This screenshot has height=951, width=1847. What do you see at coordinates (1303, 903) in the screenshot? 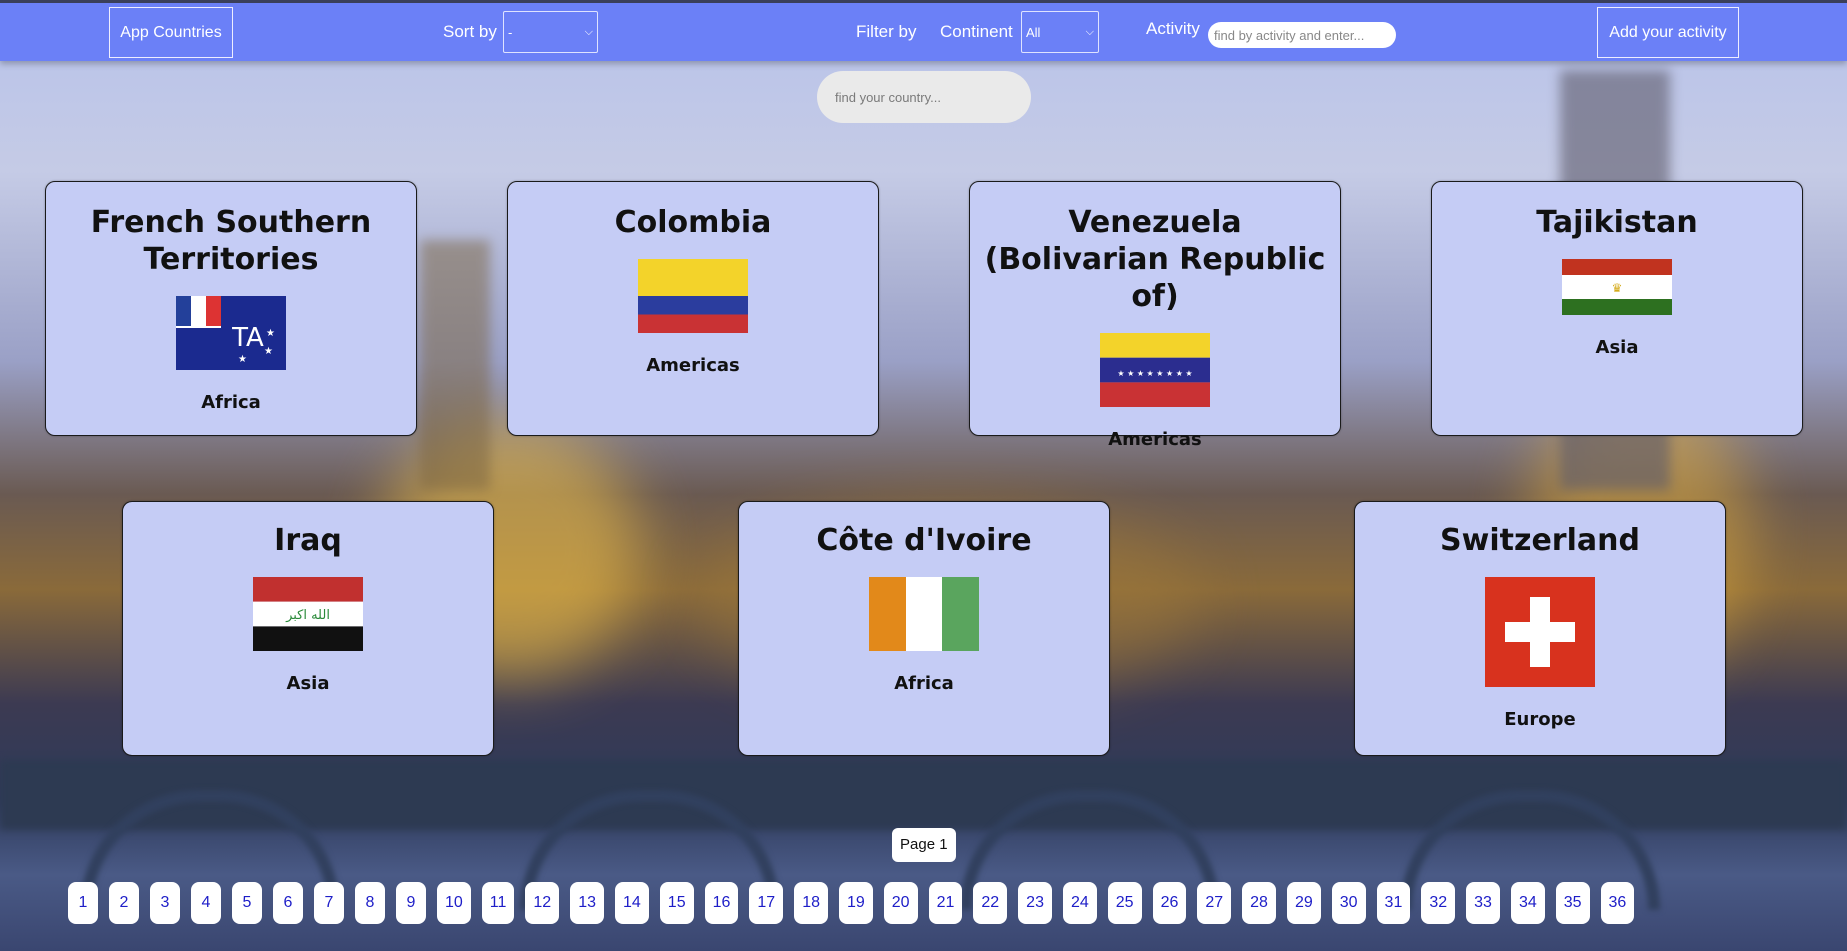
I see `page-button: 29` at bounding box center [1303, 903].